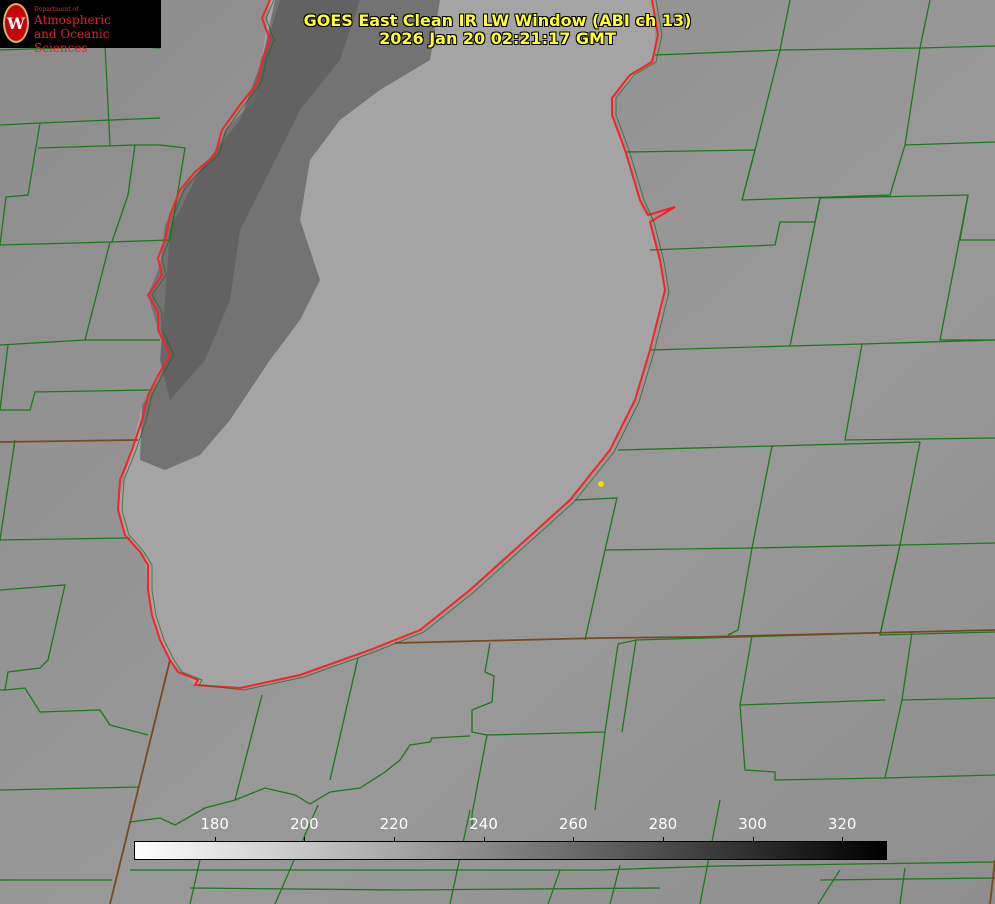  Describe the element at coordinates (16, 23) in the screenshot. I see `uw-seal-icon: W` at that location.